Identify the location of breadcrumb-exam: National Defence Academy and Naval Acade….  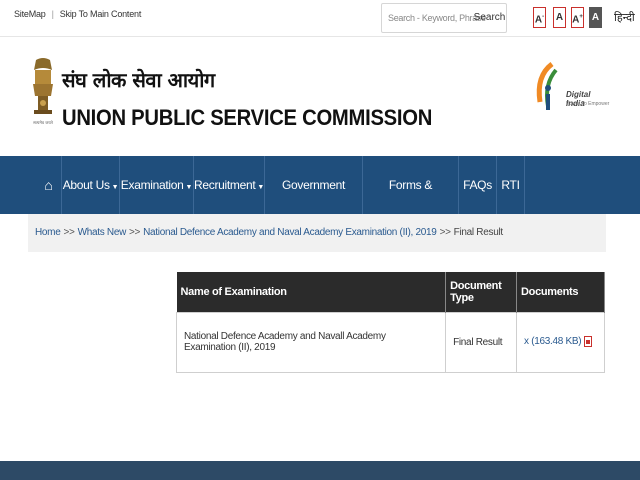
(290, 232).